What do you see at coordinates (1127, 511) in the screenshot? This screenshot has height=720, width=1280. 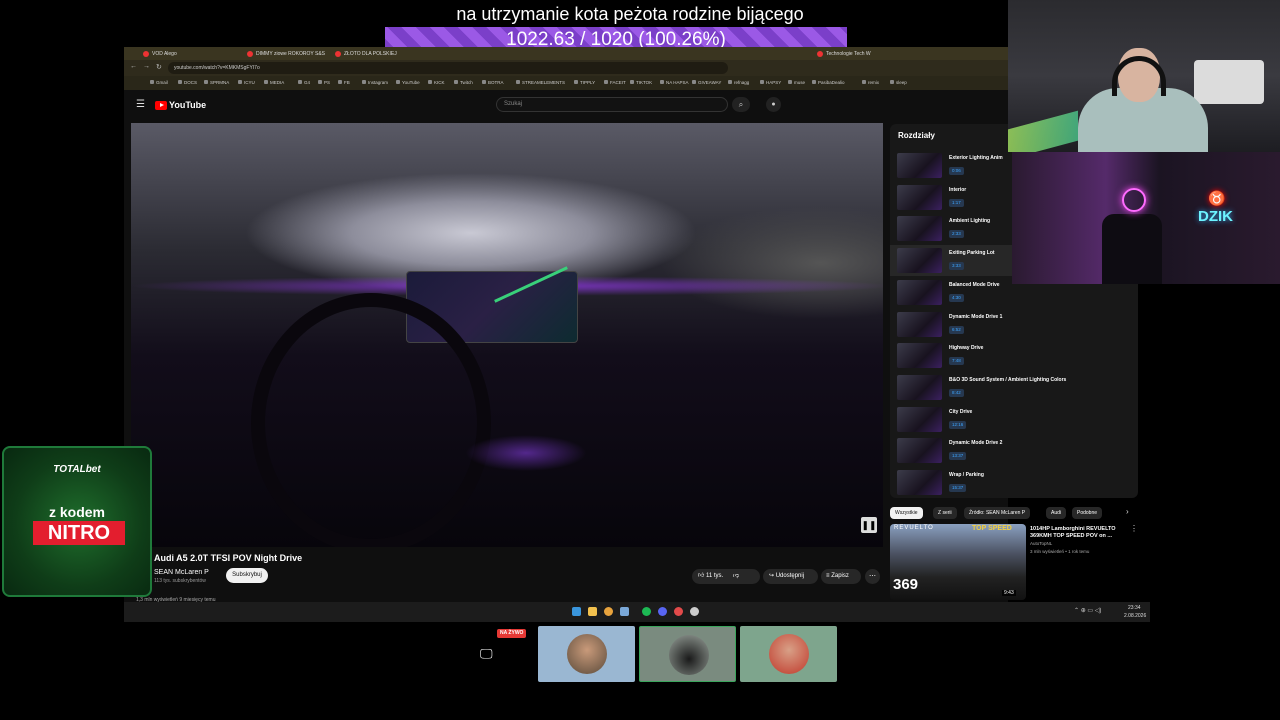 I see `chevron-right-icon: ›` at bounding box center [1127, 511].